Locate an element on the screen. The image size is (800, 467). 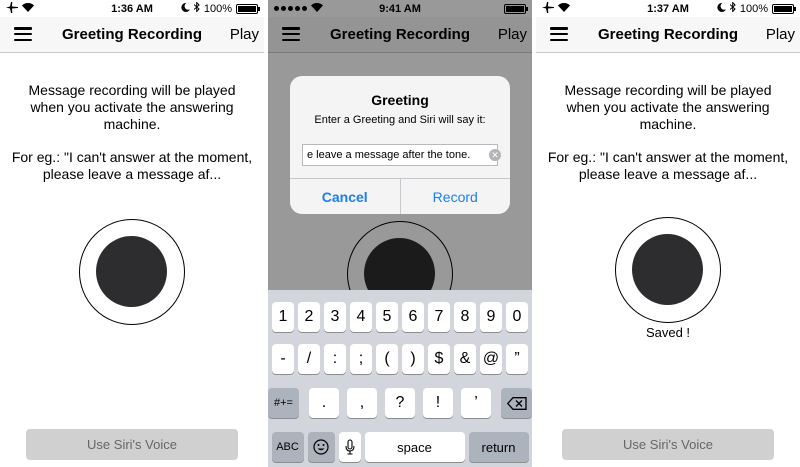
keyboard-key: @ is located at coordinates (491, 359).